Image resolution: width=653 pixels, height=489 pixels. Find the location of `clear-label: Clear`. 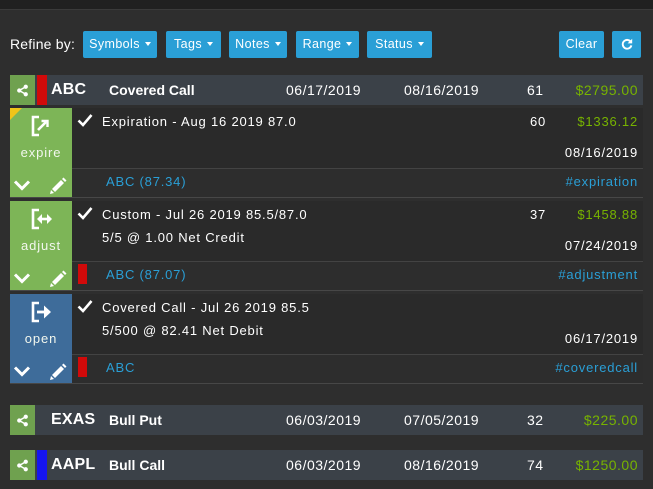

clear-label: Clear is located at coordinates (581, 44).